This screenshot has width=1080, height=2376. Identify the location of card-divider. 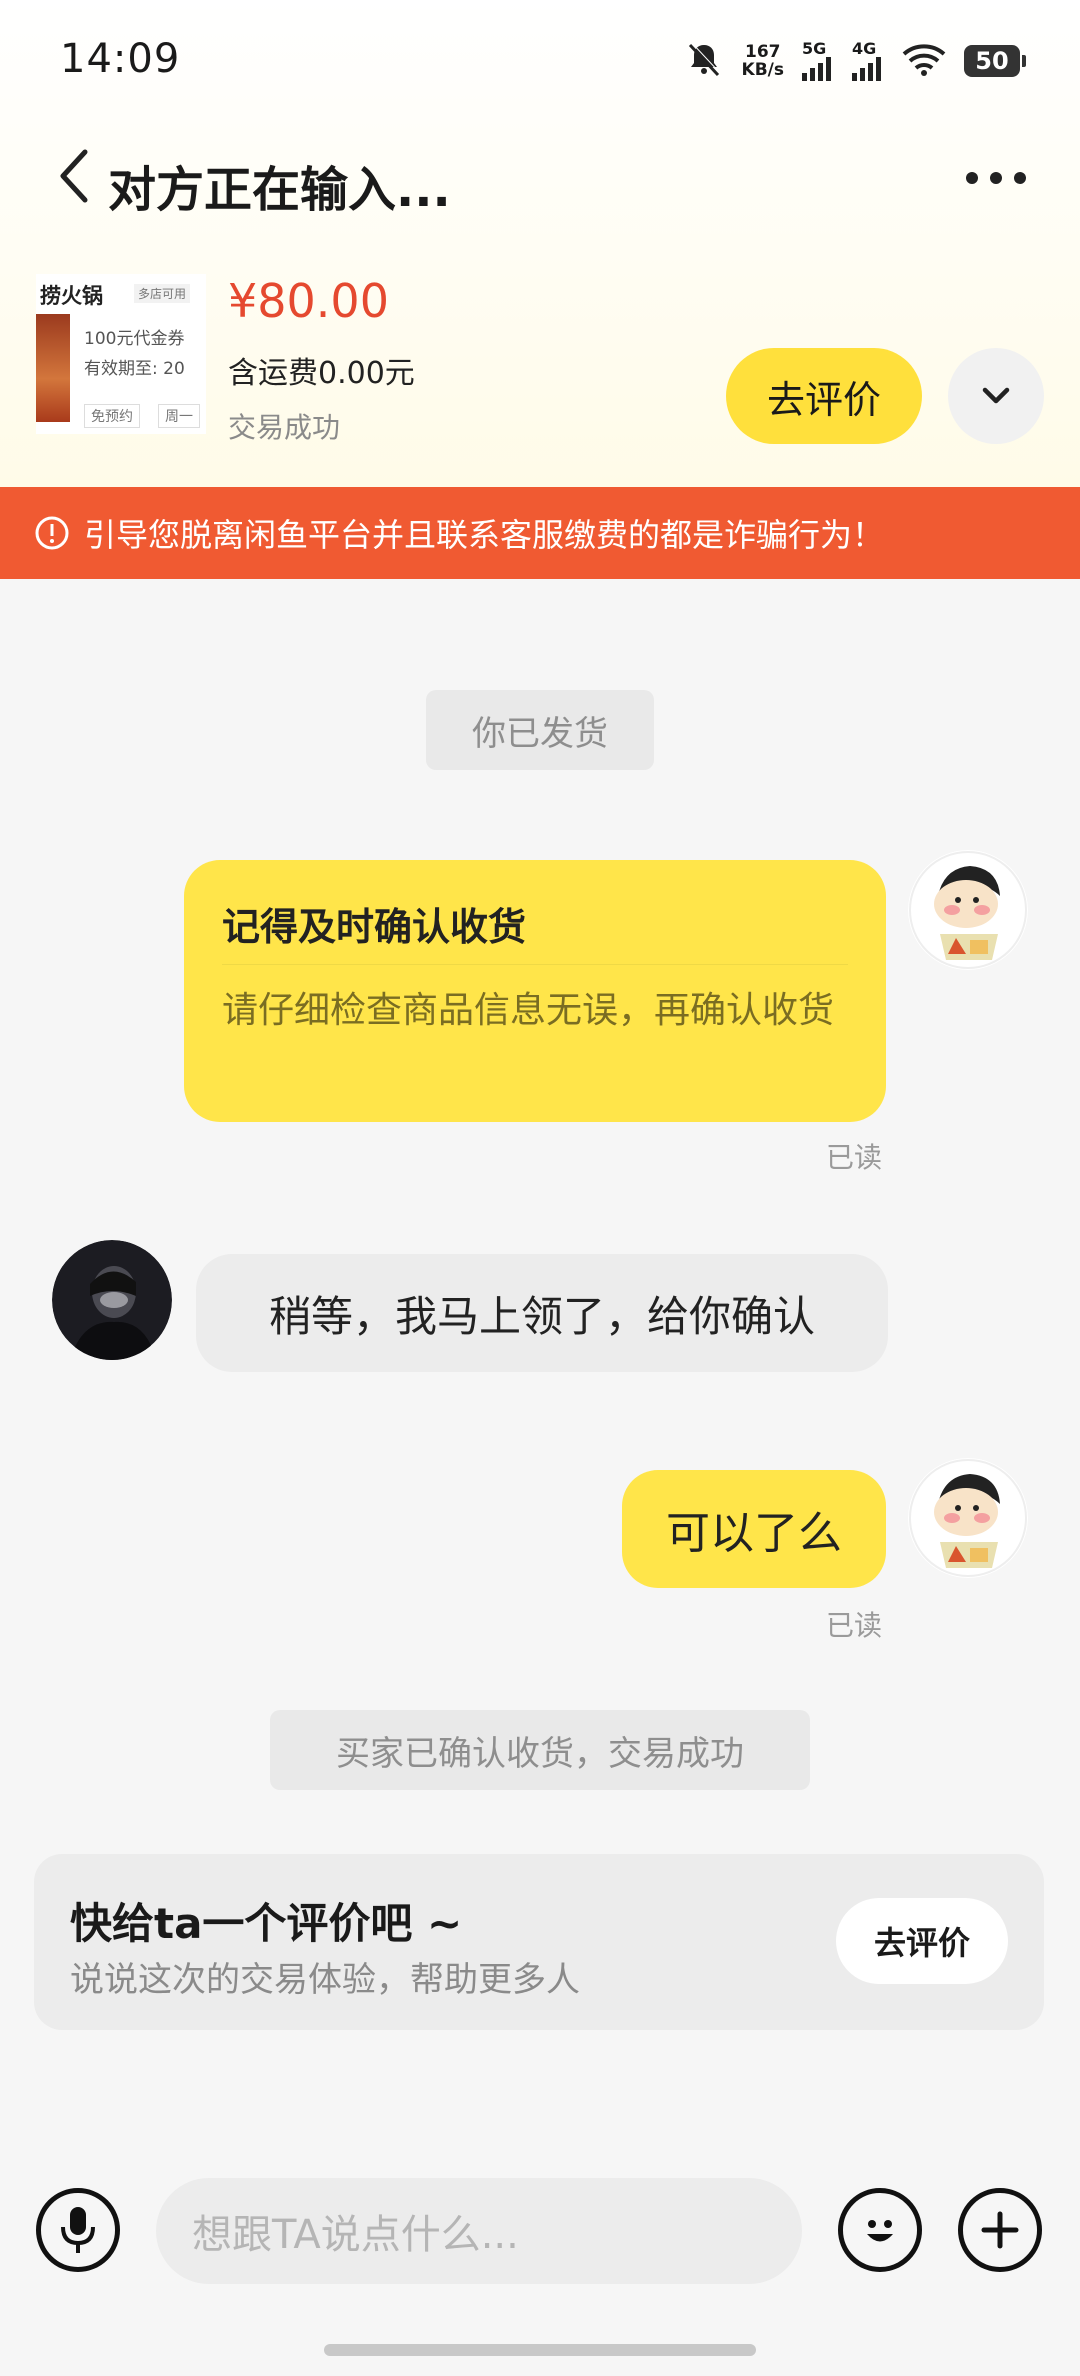
(535, 964).